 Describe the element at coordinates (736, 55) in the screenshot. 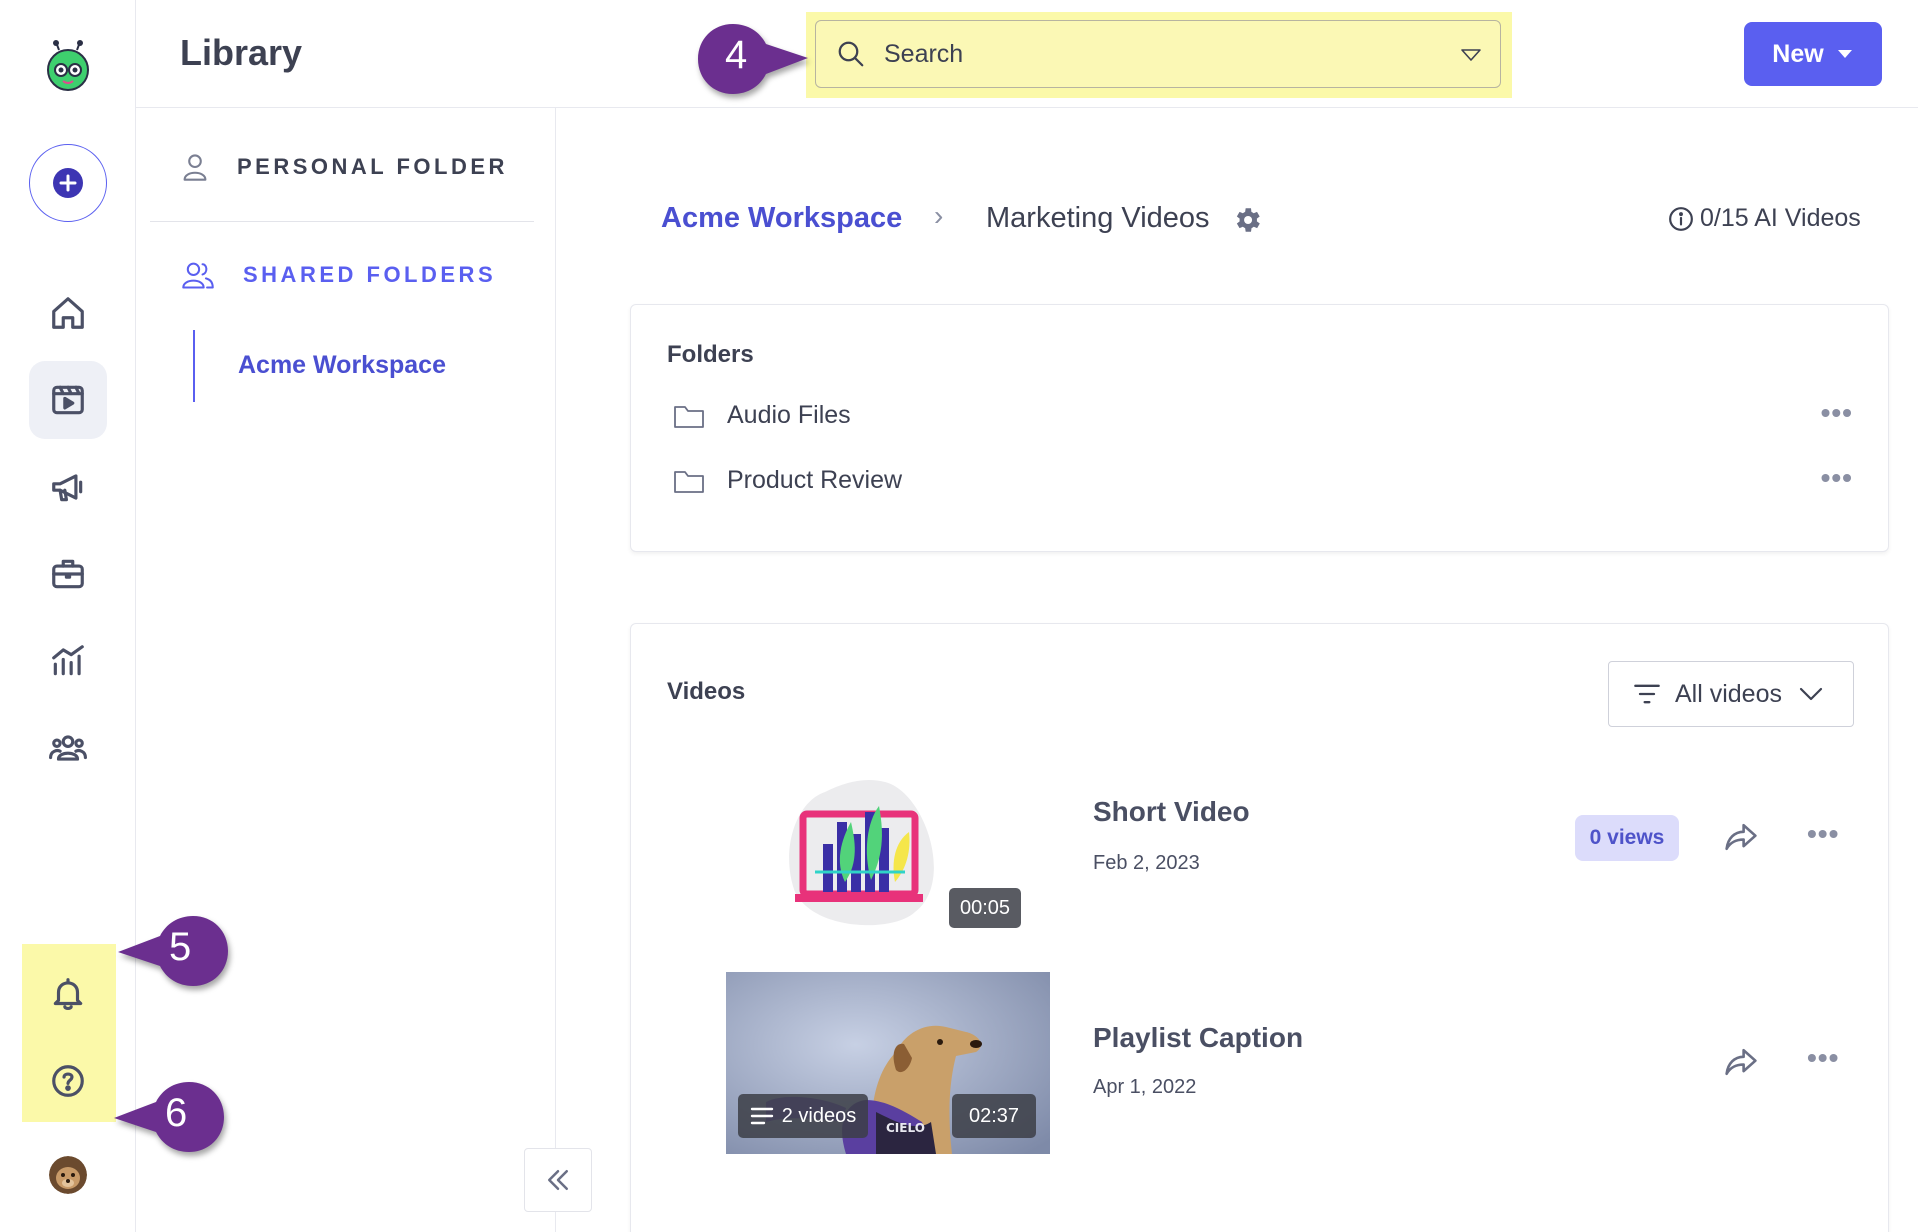

I see `callout-number: 4` at that location.